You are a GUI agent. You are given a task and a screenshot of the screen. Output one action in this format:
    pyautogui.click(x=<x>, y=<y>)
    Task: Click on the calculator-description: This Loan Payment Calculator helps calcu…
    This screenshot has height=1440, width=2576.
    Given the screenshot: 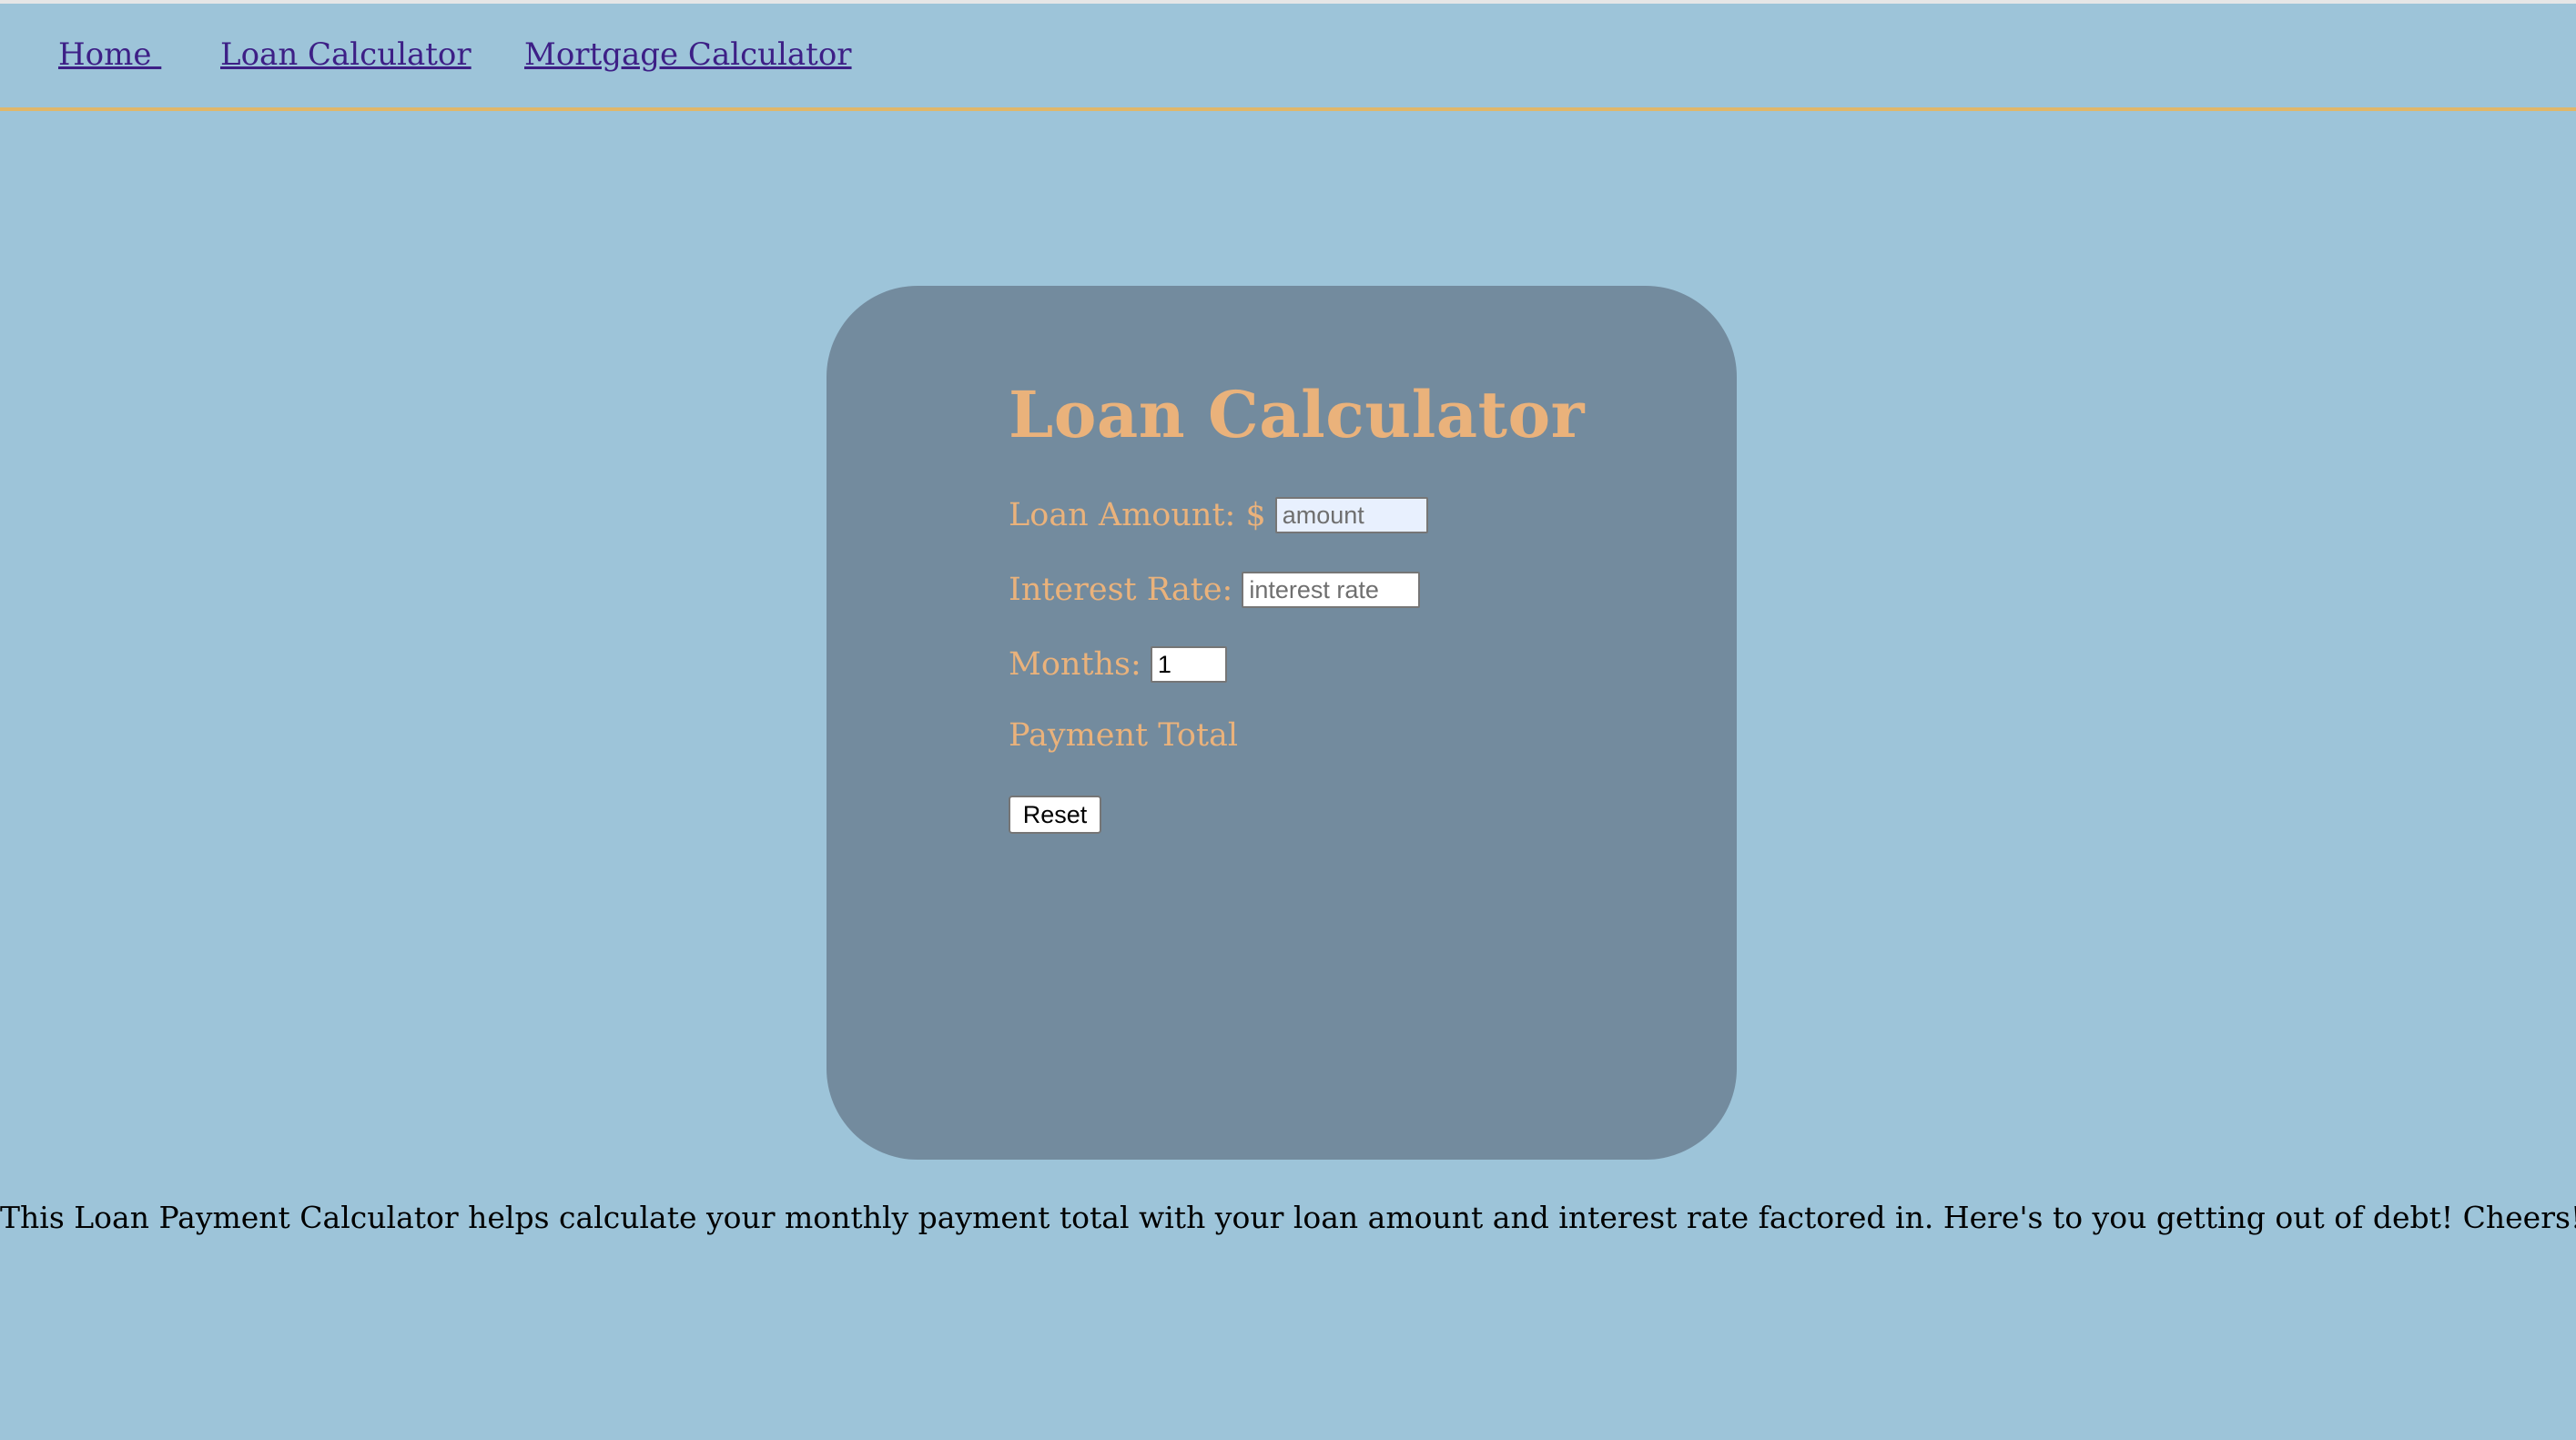 What is the action you would take?
    pyautogui.click(x=1288, y=1217)
    